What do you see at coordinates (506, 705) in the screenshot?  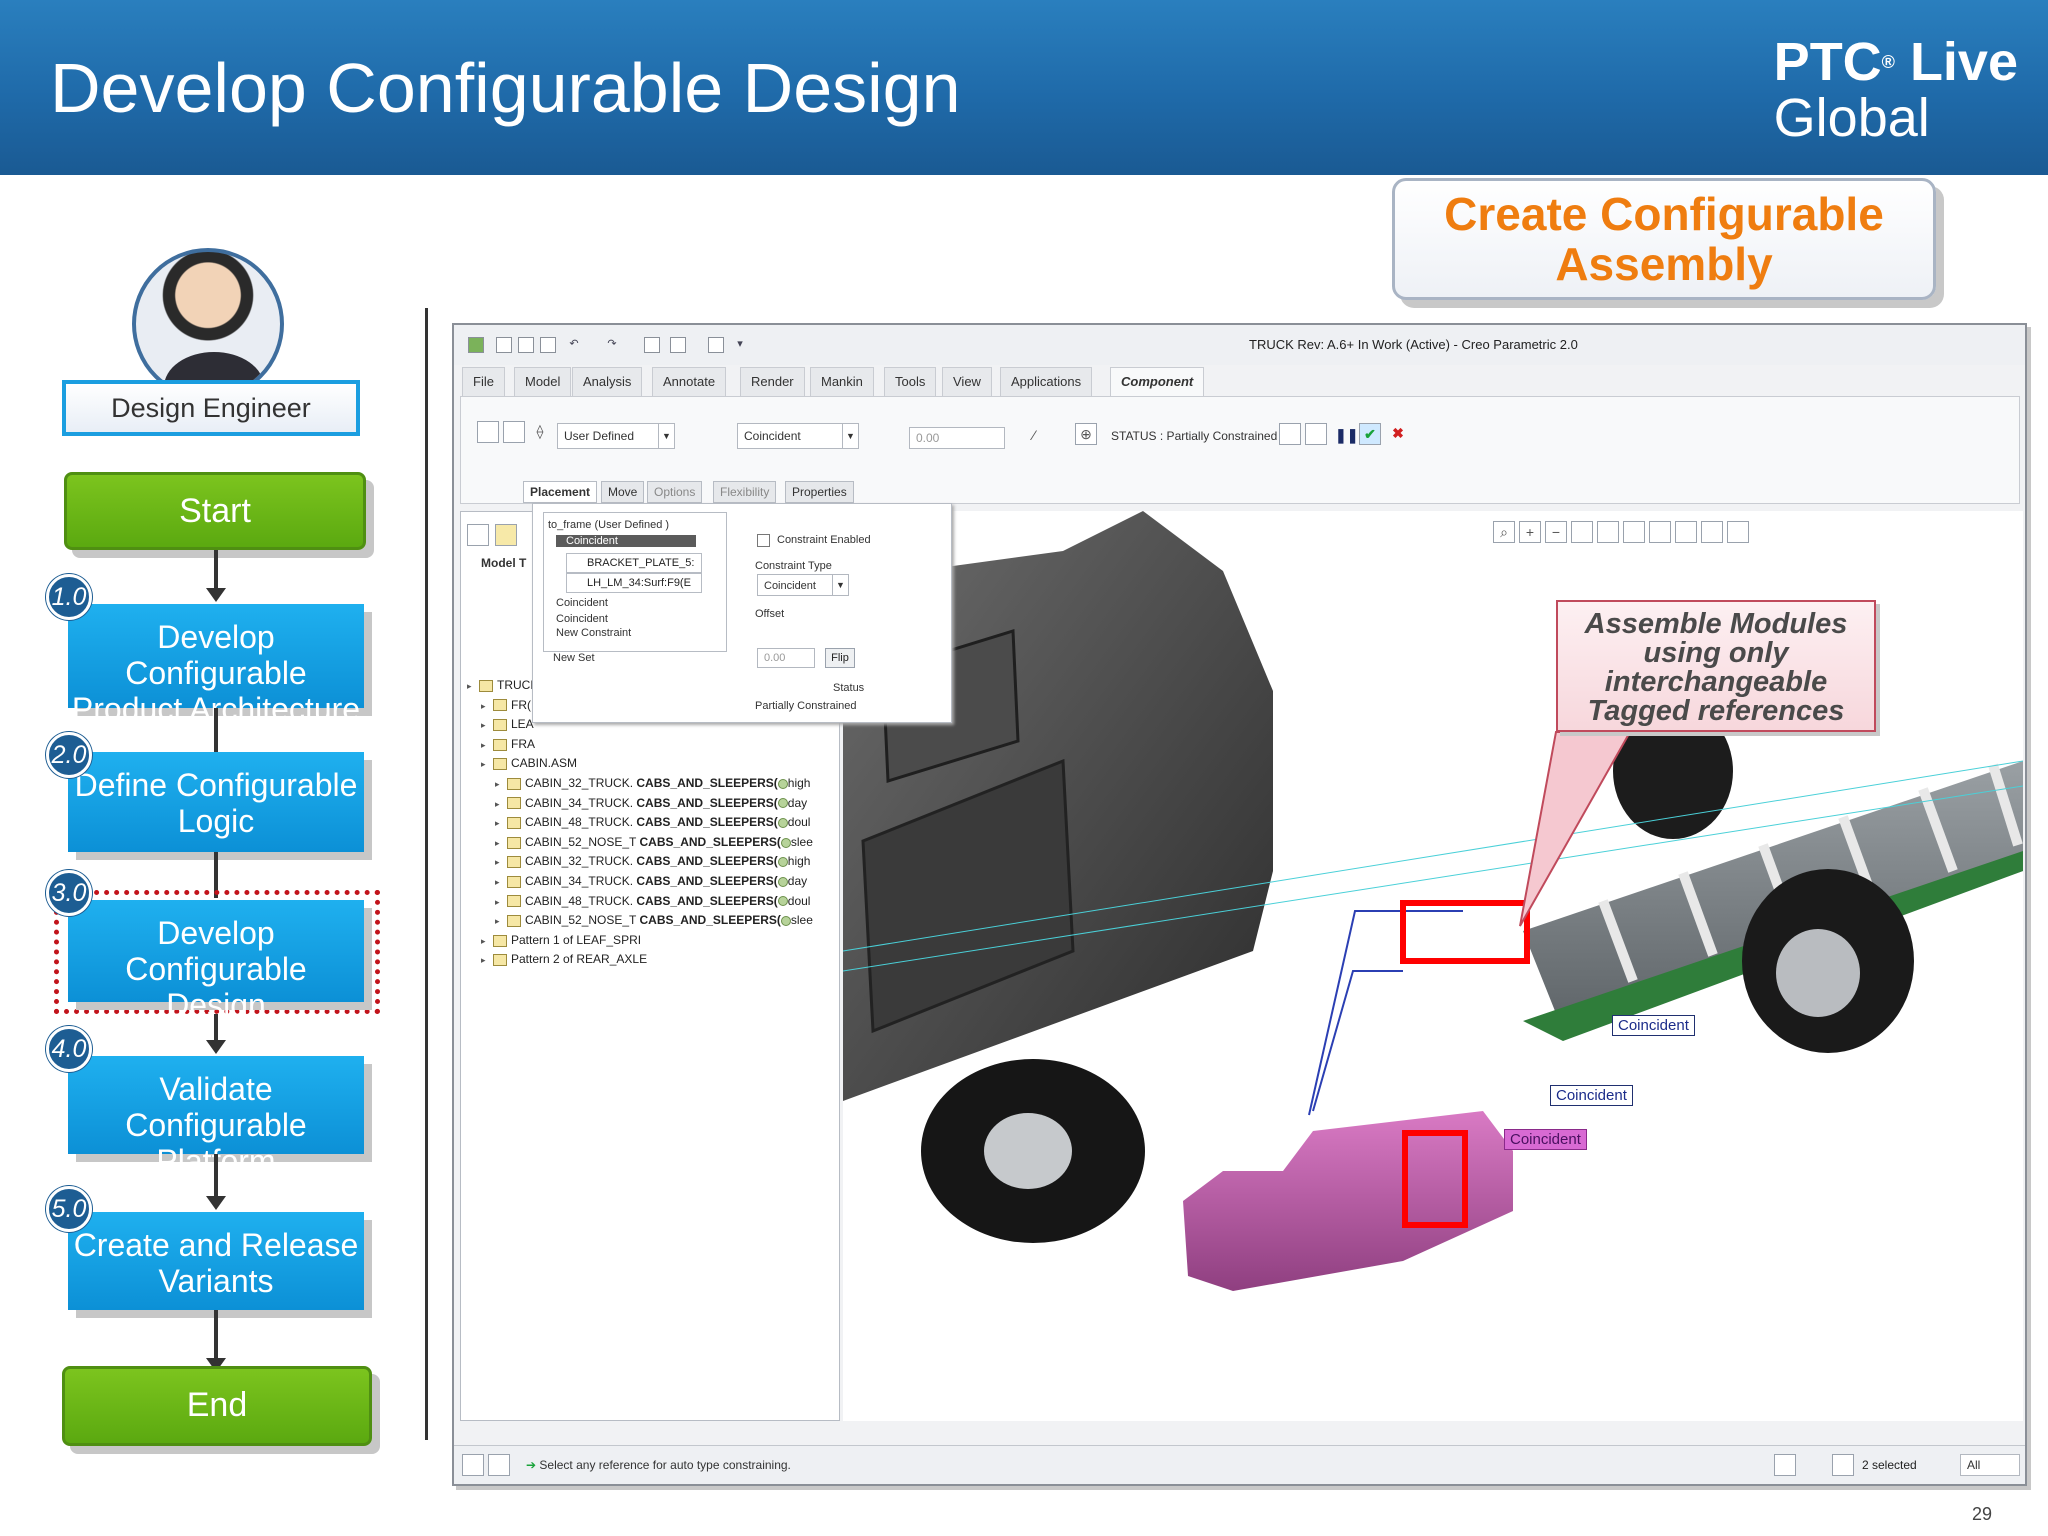 I see `model-tree-row: ▸ FR(` at bounding box center [506, 705].